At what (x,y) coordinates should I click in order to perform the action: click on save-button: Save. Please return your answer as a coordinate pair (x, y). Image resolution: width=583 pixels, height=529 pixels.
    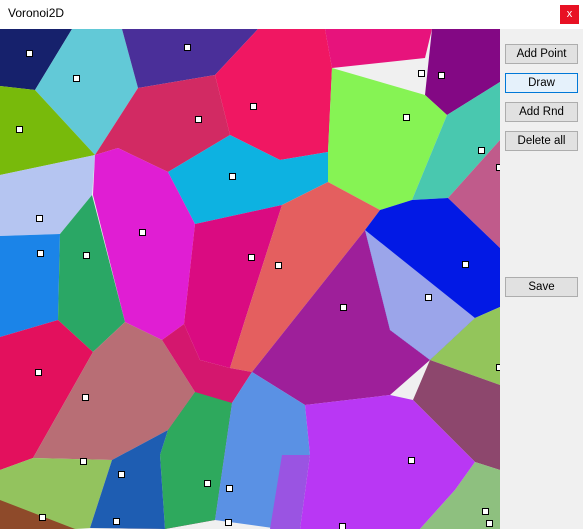
    Looking at the image, I should click on (541, 287).